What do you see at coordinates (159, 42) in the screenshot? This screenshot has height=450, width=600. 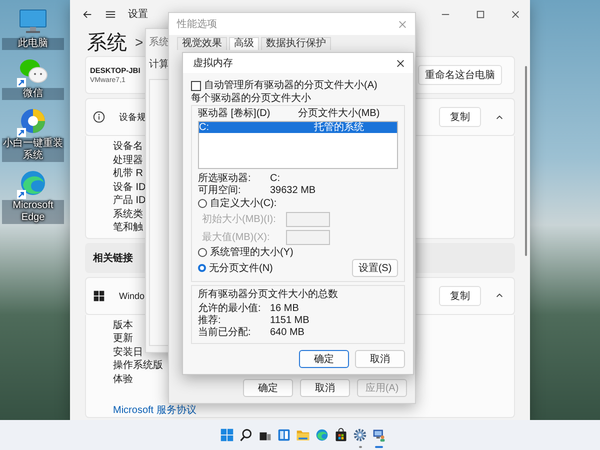 I see `window-title: 系统` at bounding box center [159, 42].